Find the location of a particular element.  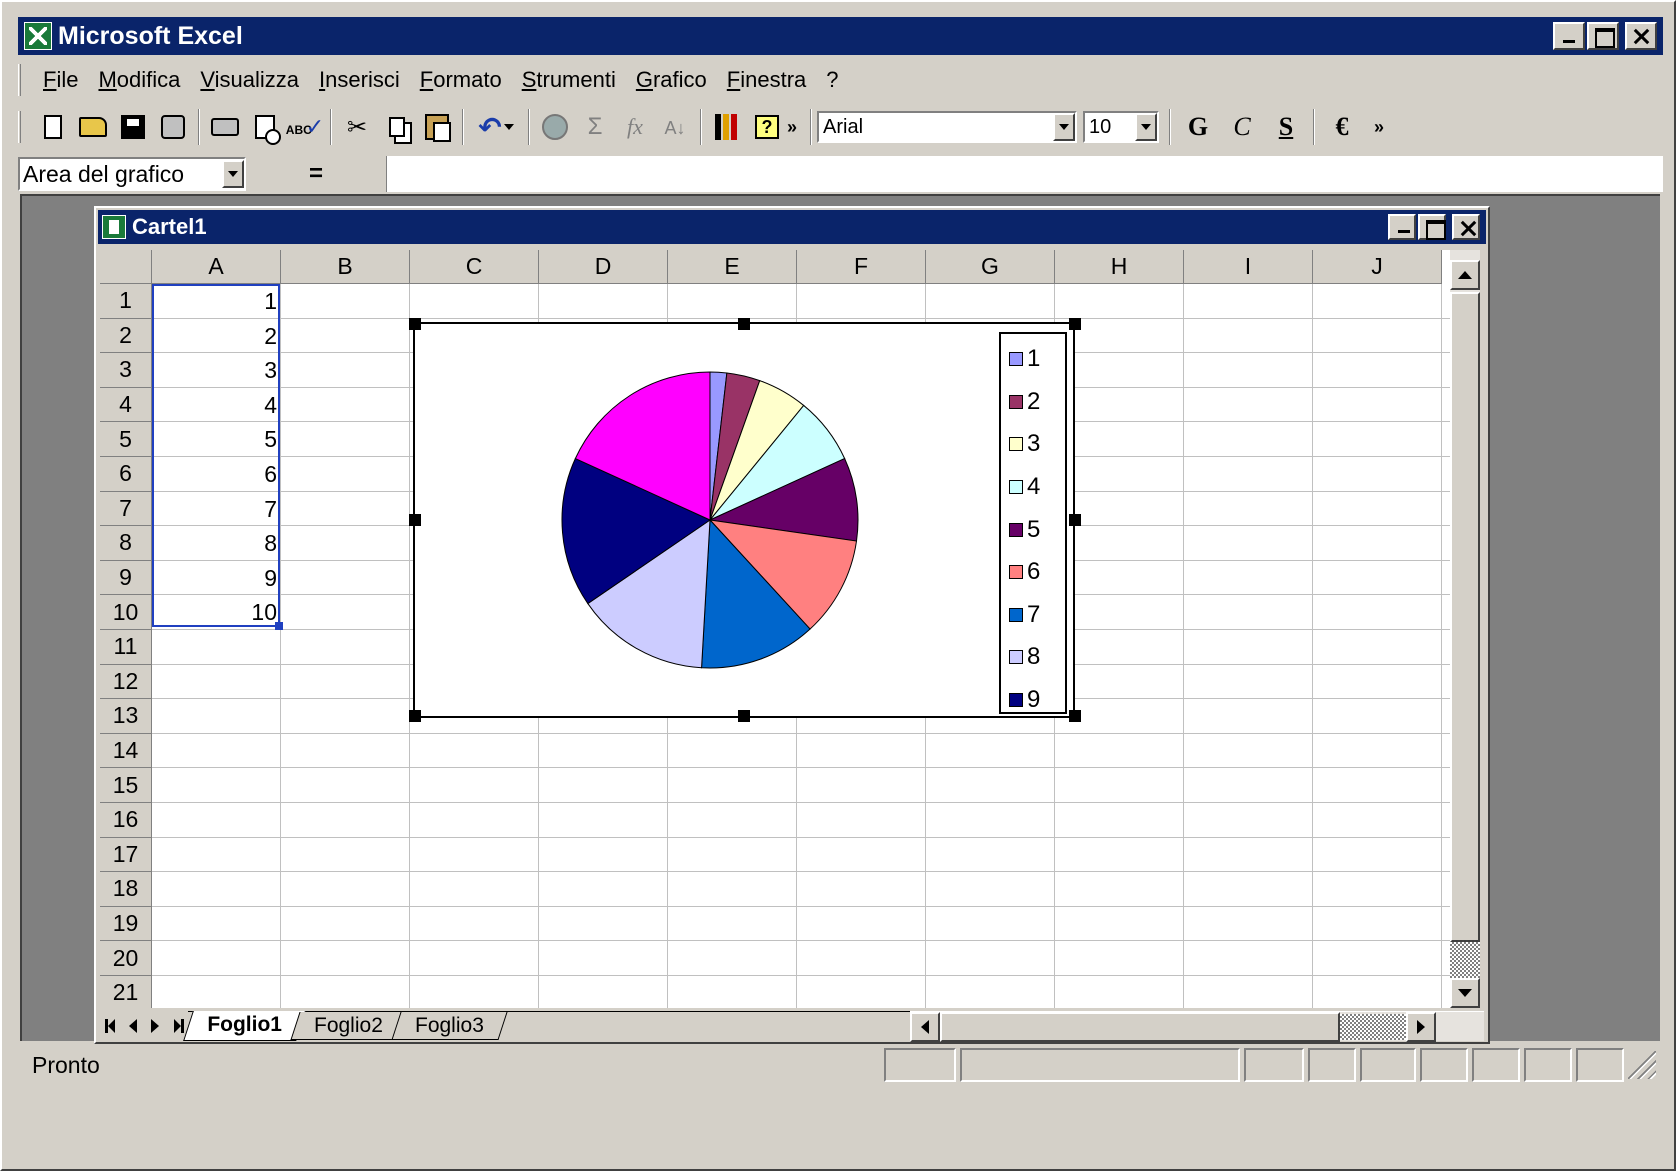

menu-file: File is located at coordinates (60, 80).